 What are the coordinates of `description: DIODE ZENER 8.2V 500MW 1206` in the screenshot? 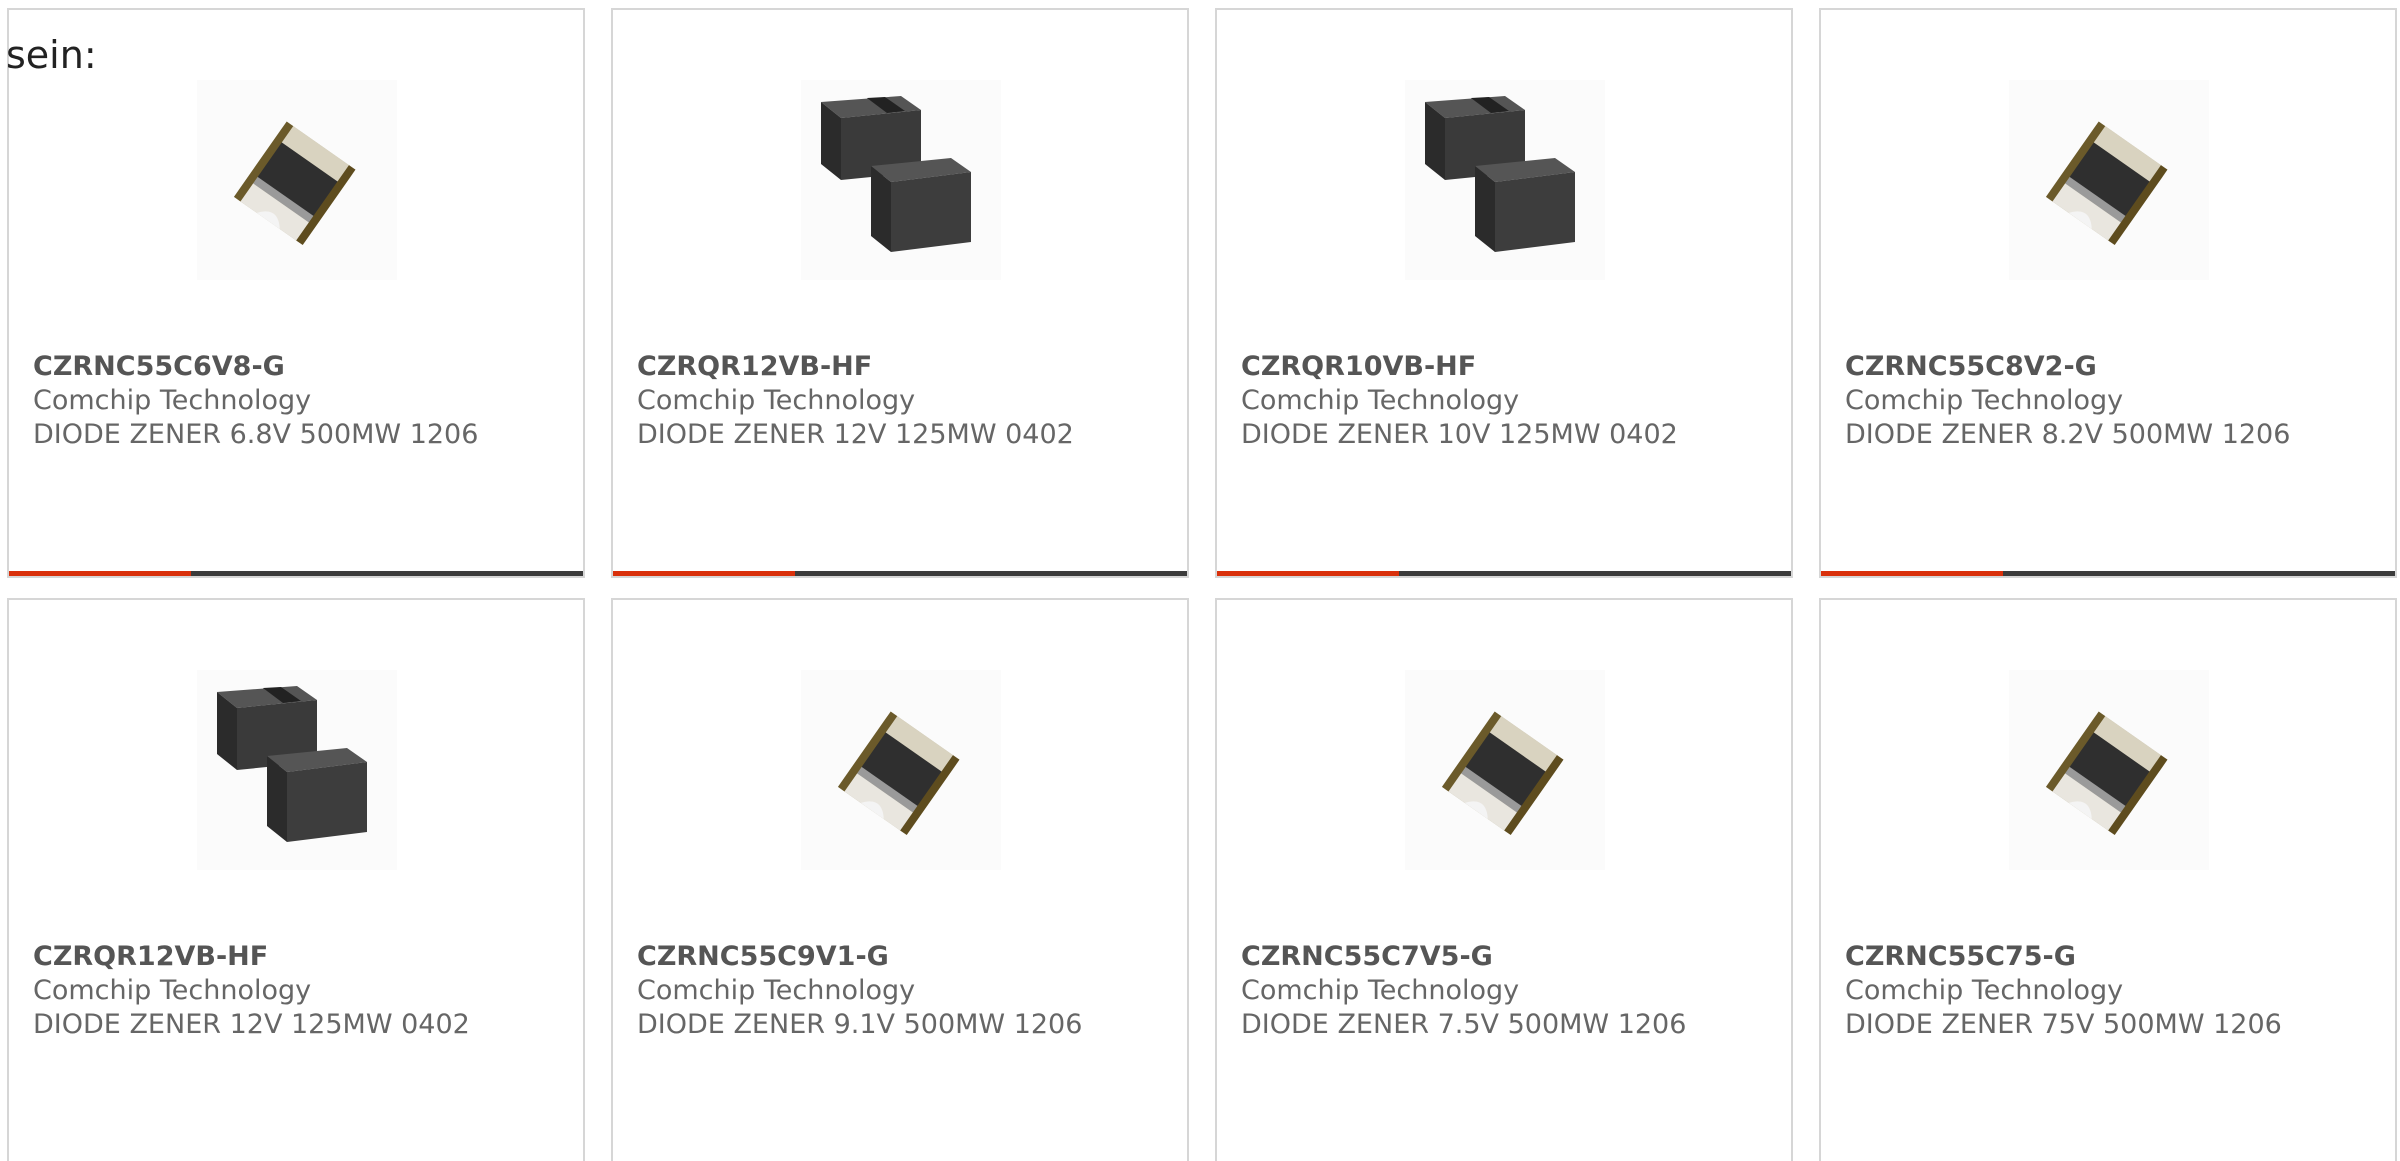 It's located at (2068, 434).